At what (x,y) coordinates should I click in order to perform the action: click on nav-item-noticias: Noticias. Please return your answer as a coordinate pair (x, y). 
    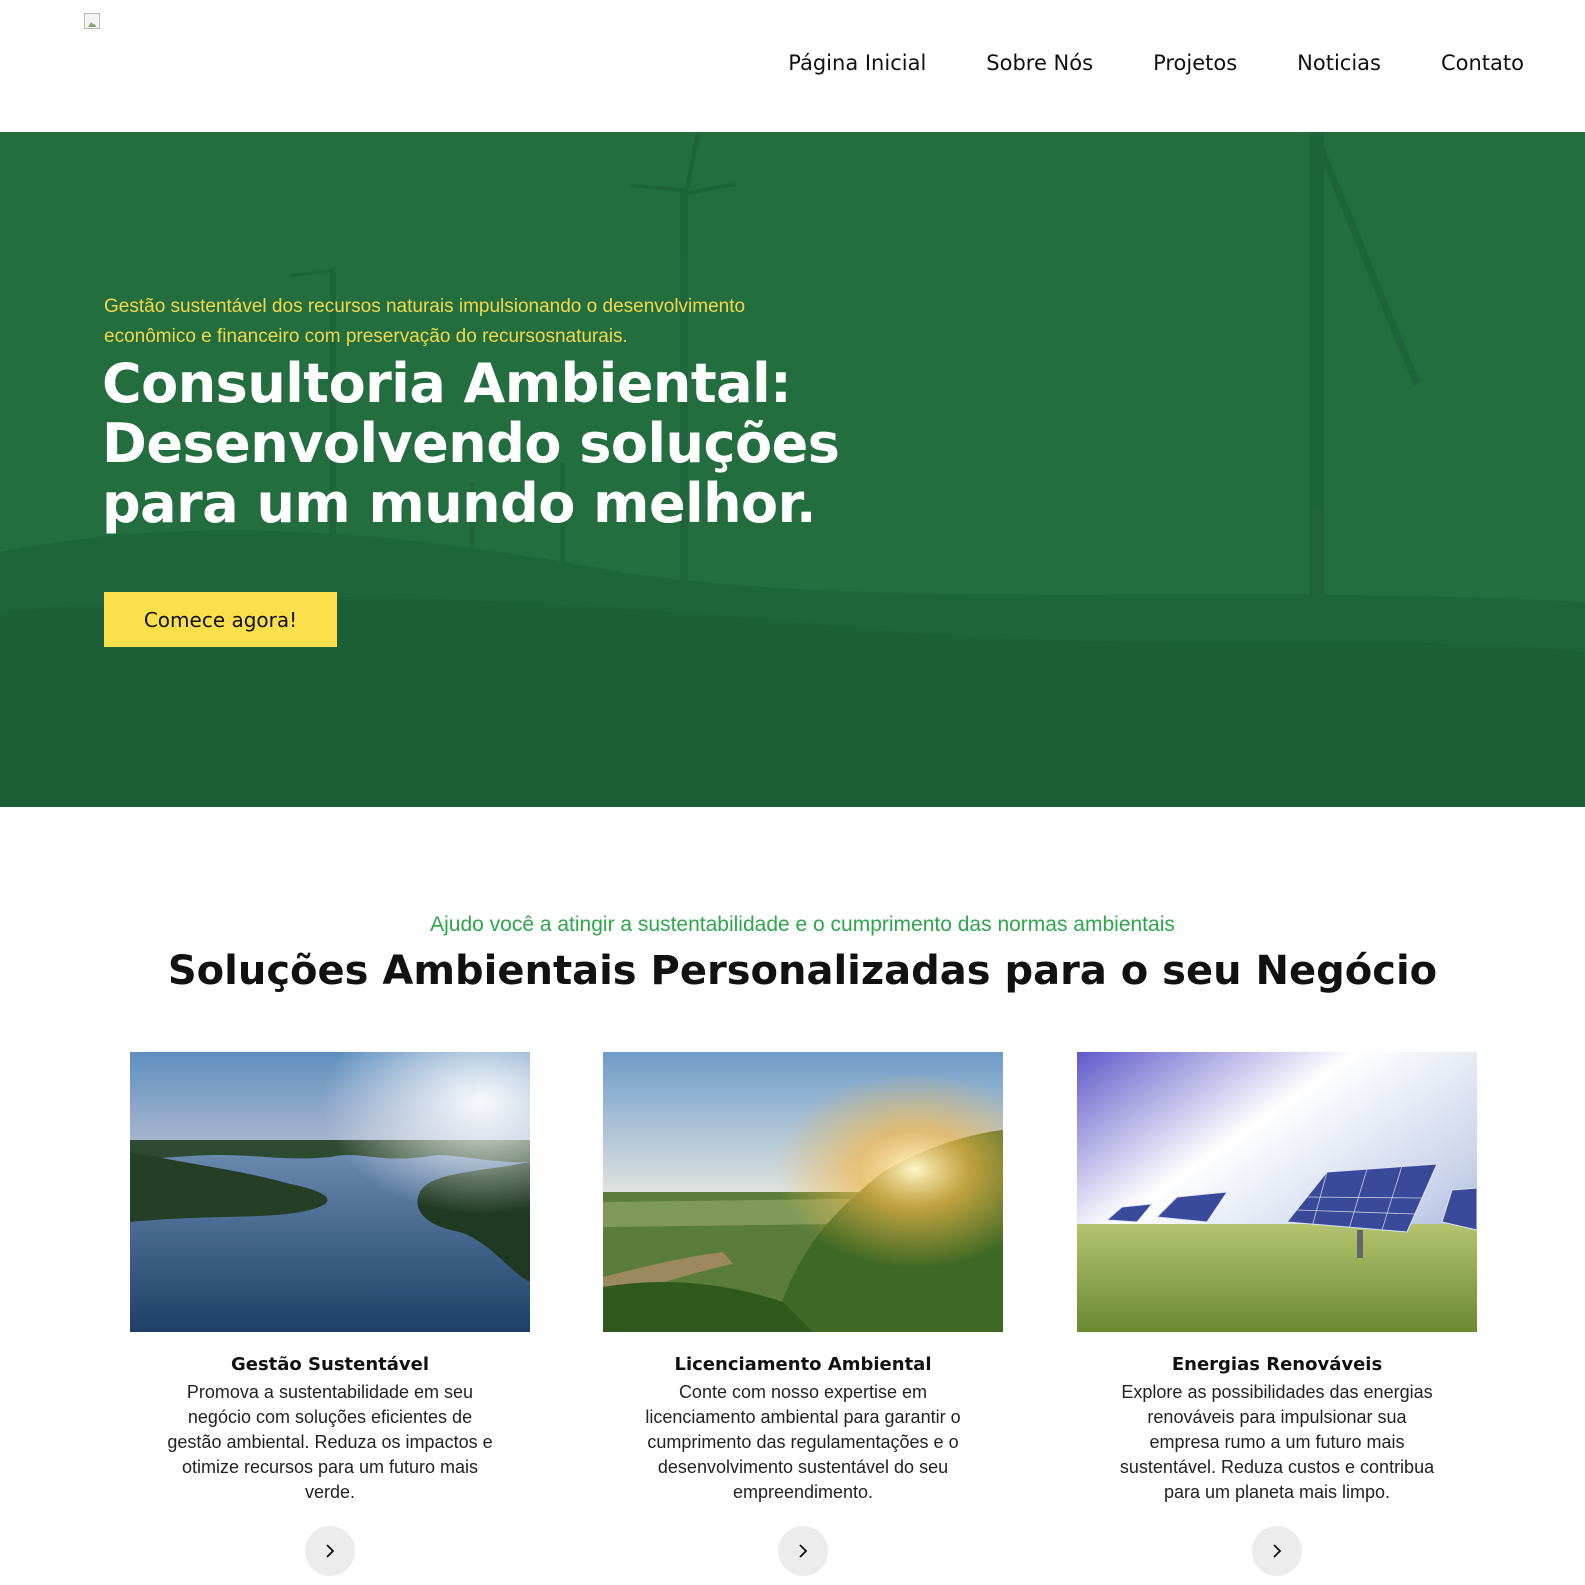
    Looking at the image, I should click on (1339, 63).